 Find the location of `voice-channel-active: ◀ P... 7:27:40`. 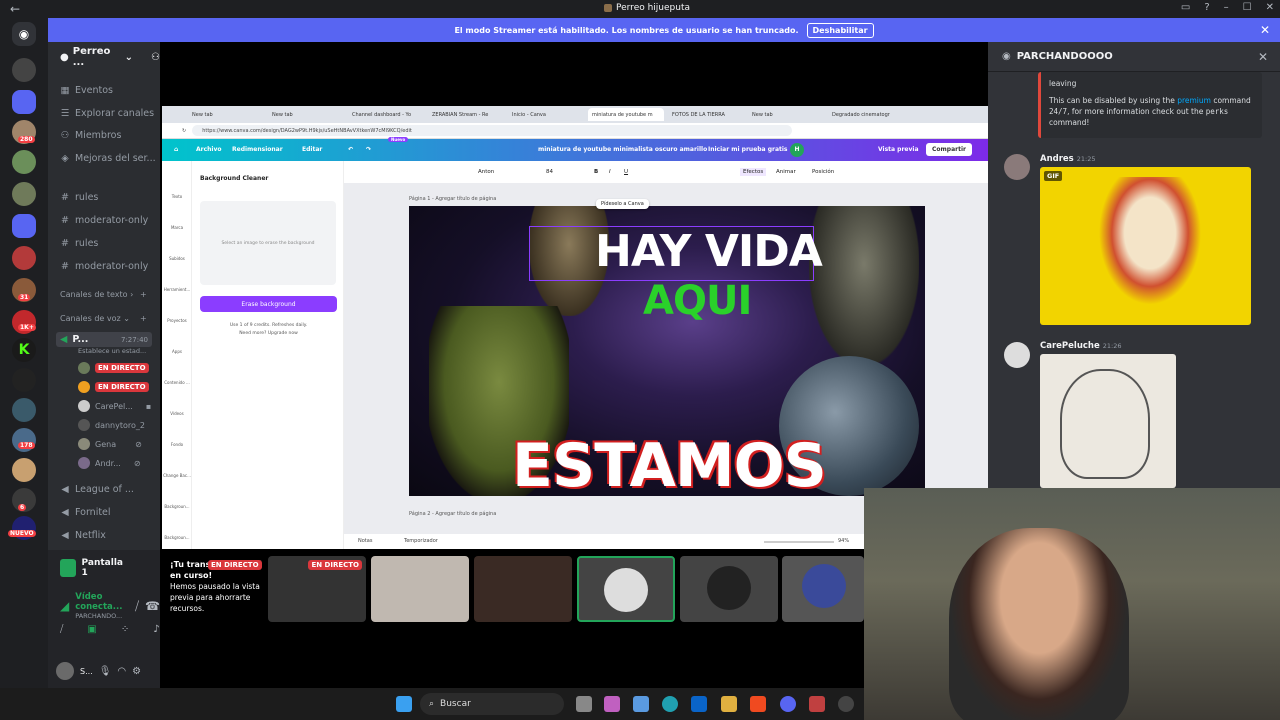

voice-channel-active: ◀ P... 7:27:40 is located at coordinates (104, 339).